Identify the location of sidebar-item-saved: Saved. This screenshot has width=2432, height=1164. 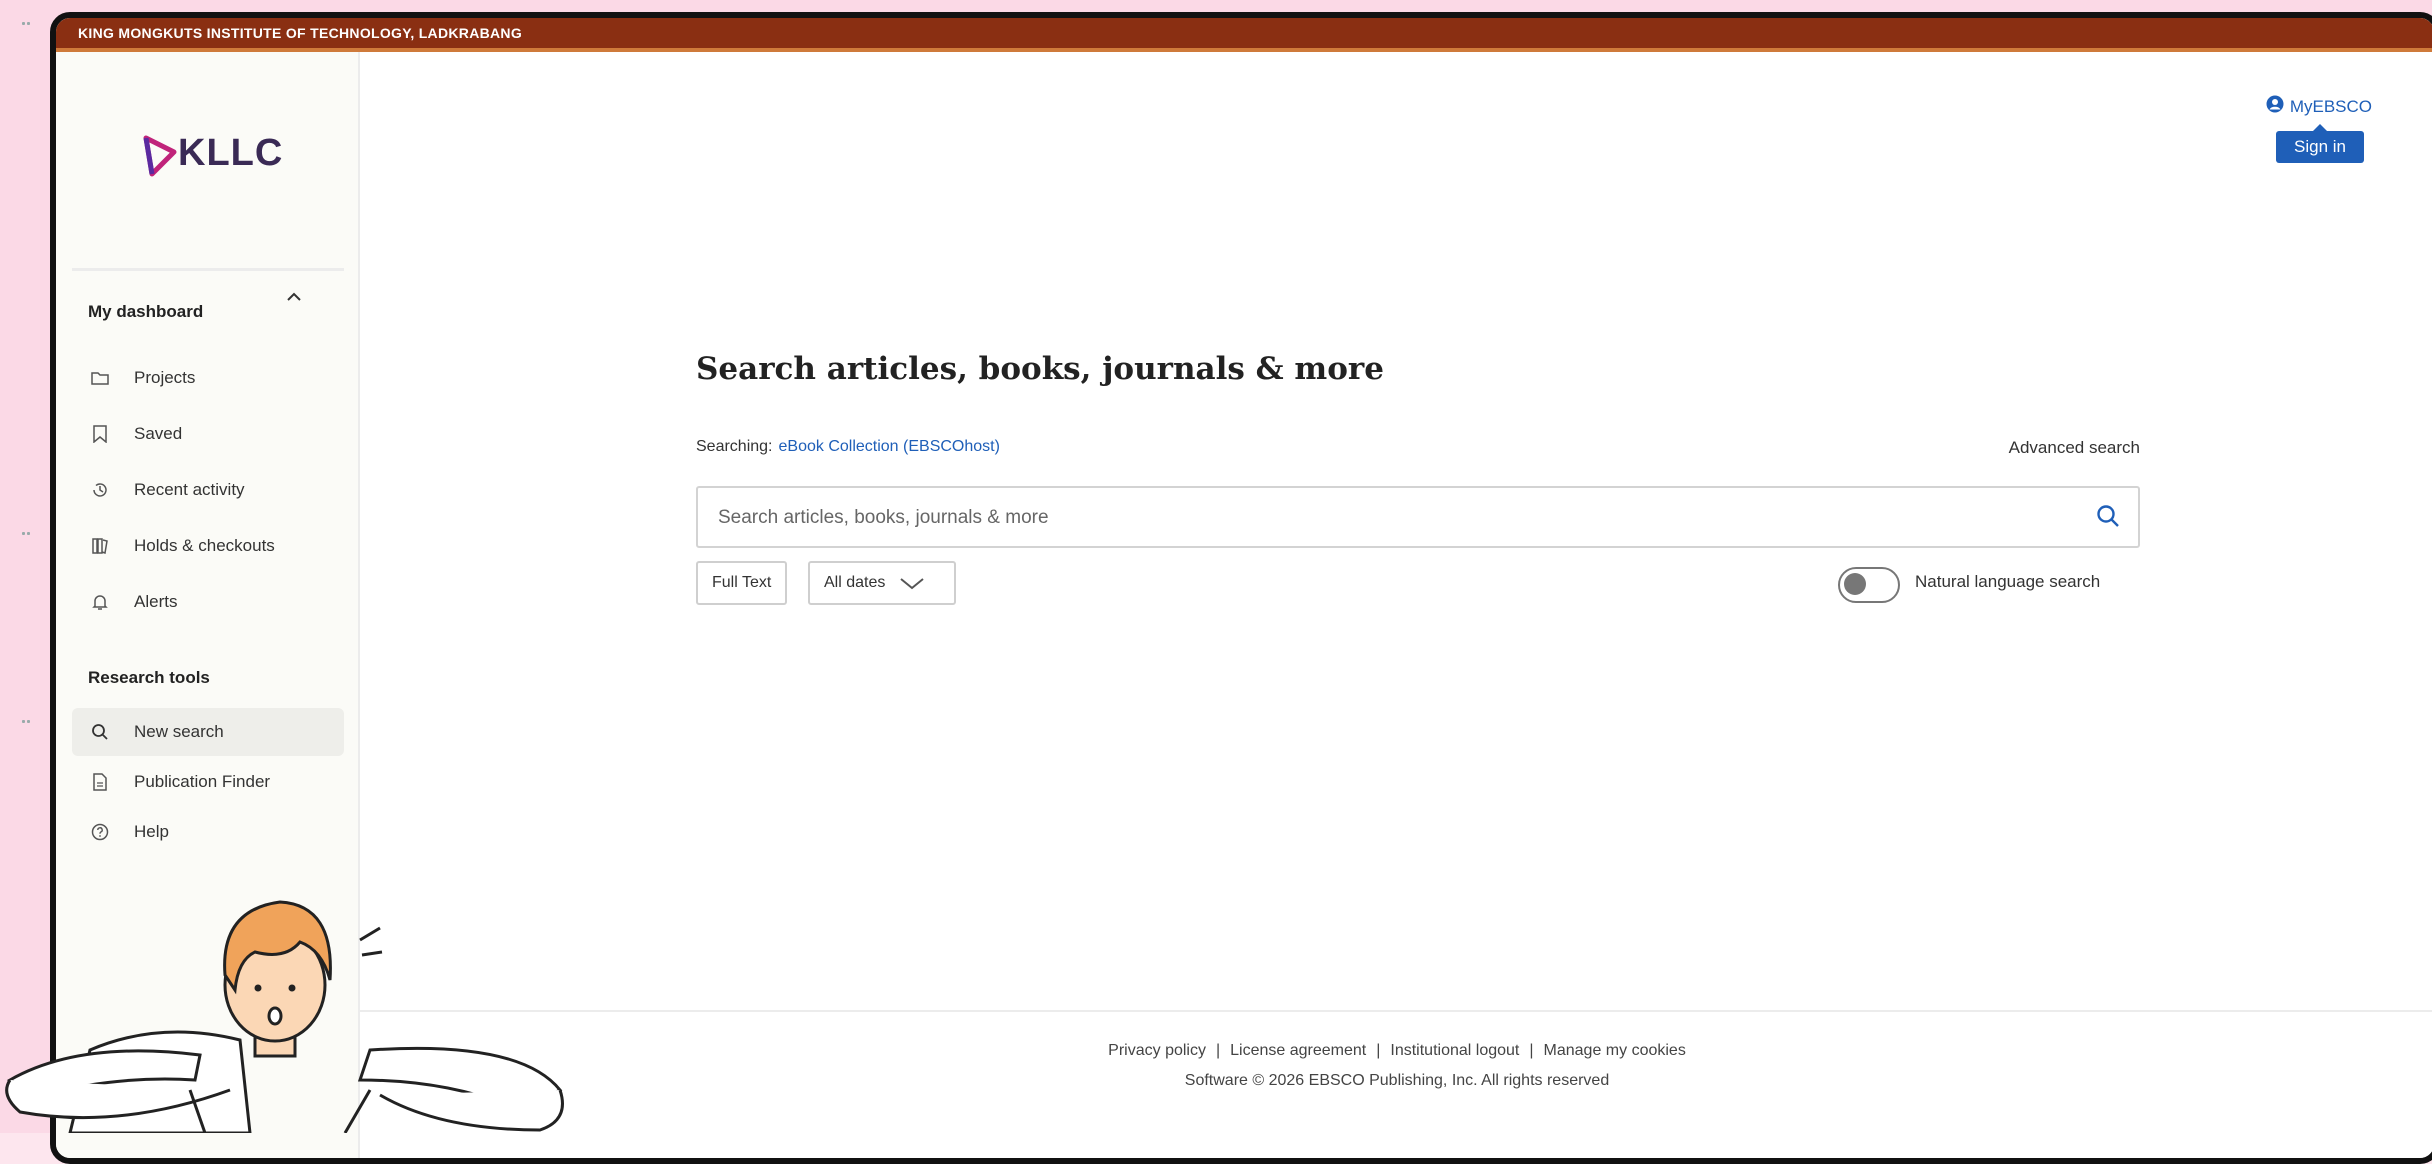
(208, 434).